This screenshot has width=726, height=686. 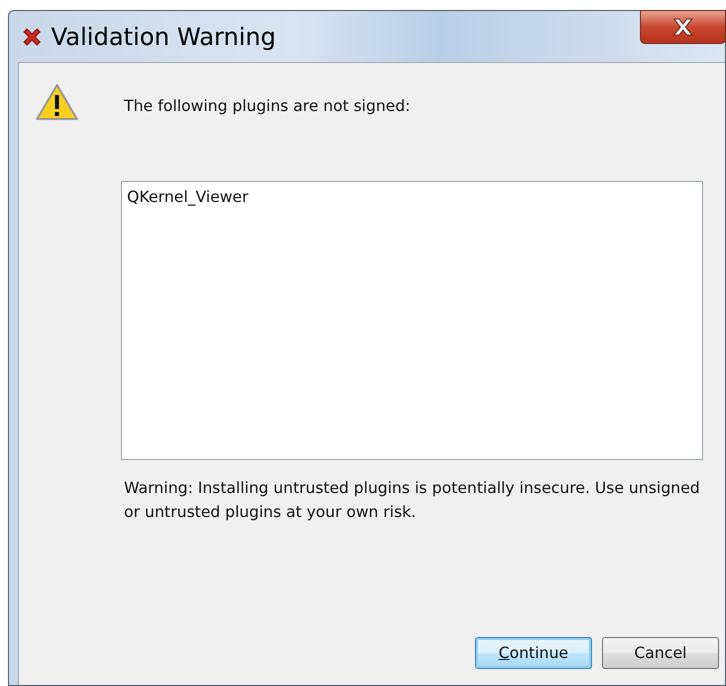 What do you see at coordinates (660, 653) in the screenshot?
I see `dialog-button: Cancel` at bounding box center [660, 653].